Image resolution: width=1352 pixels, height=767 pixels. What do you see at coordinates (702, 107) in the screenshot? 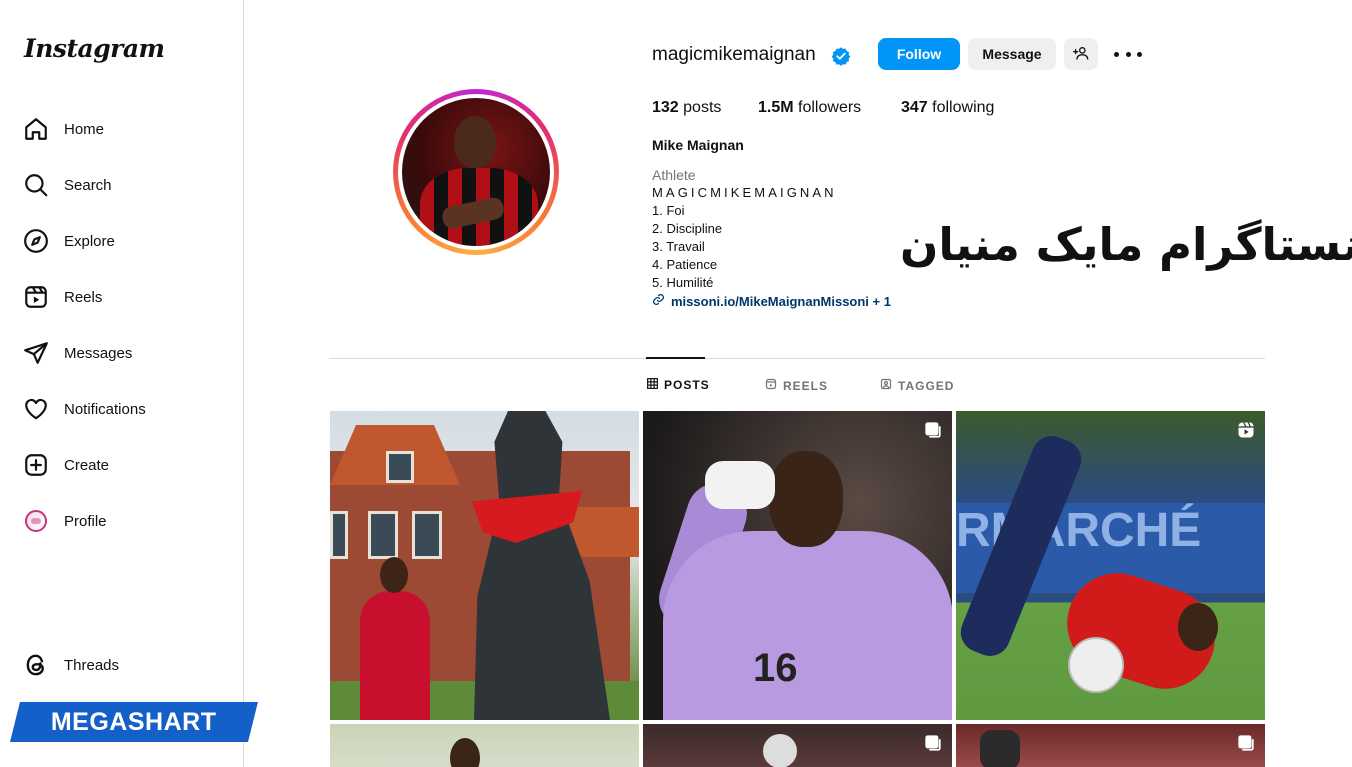
I see `posts-label: posts` at bounding box center [702, 107].